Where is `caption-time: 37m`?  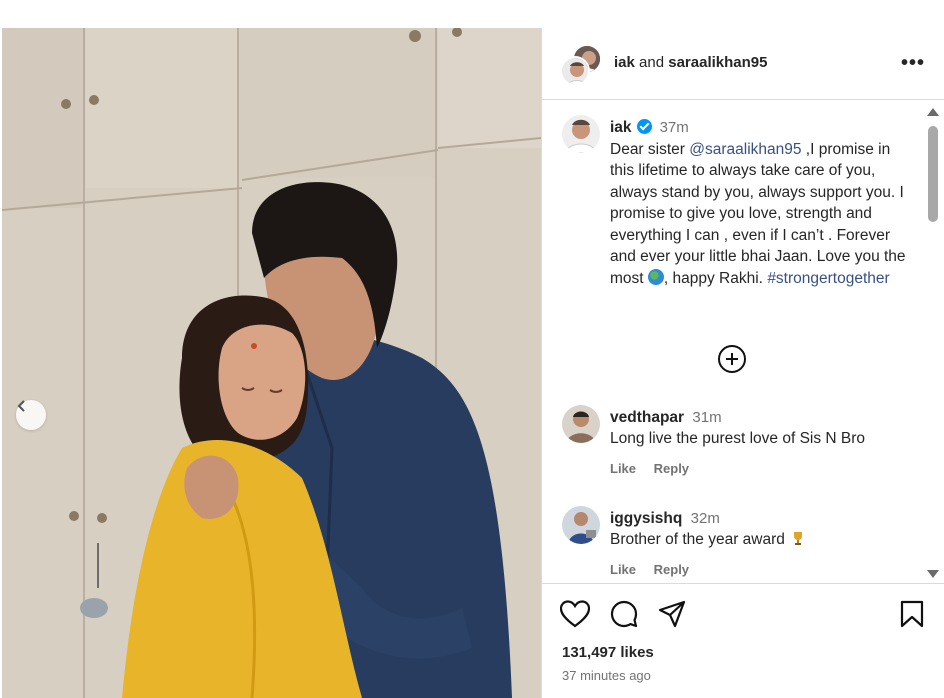 caption-time: 37m is located at coordinates (674, 127).